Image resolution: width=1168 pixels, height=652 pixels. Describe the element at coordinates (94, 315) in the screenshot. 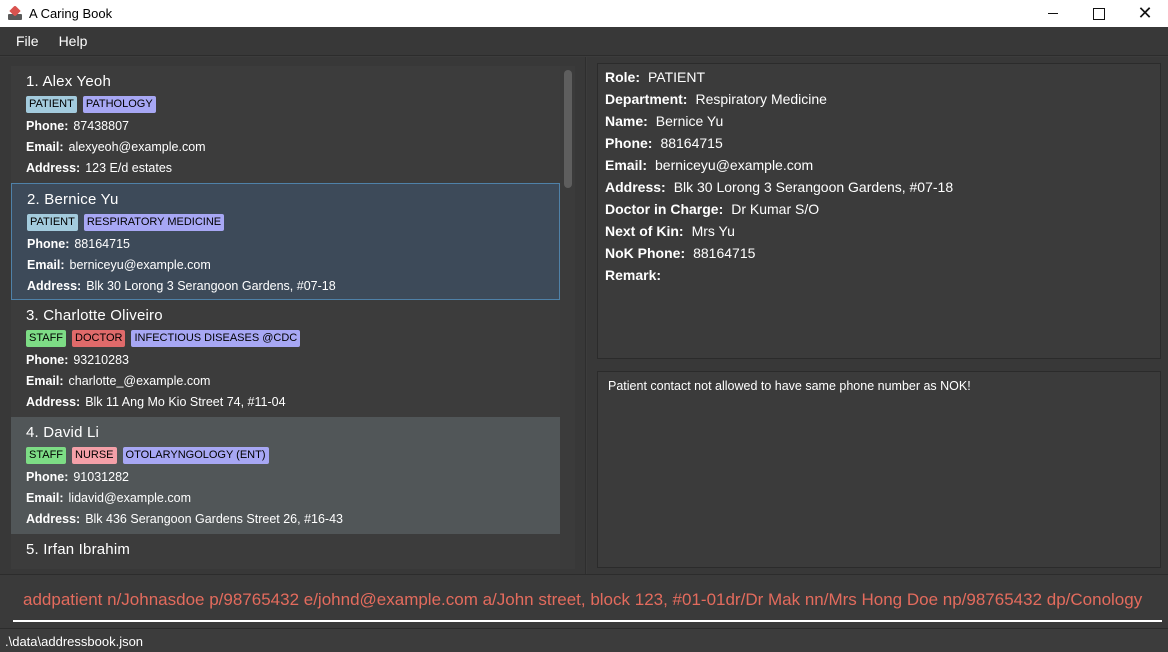

I see `person-name: 3. Charlotte Oliveiro` at that location.